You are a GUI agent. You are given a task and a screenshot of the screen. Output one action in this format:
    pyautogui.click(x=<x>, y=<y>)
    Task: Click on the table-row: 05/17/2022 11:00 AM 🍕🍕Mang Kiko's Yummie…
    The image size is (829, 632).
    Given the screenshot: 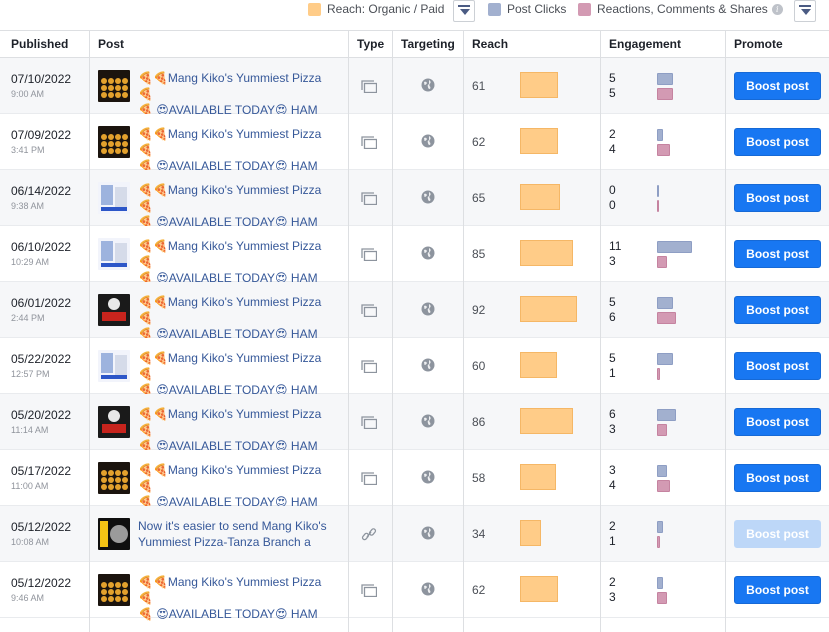 What is the action you would take?
    pyautogui.click(x=414, y=479)
    